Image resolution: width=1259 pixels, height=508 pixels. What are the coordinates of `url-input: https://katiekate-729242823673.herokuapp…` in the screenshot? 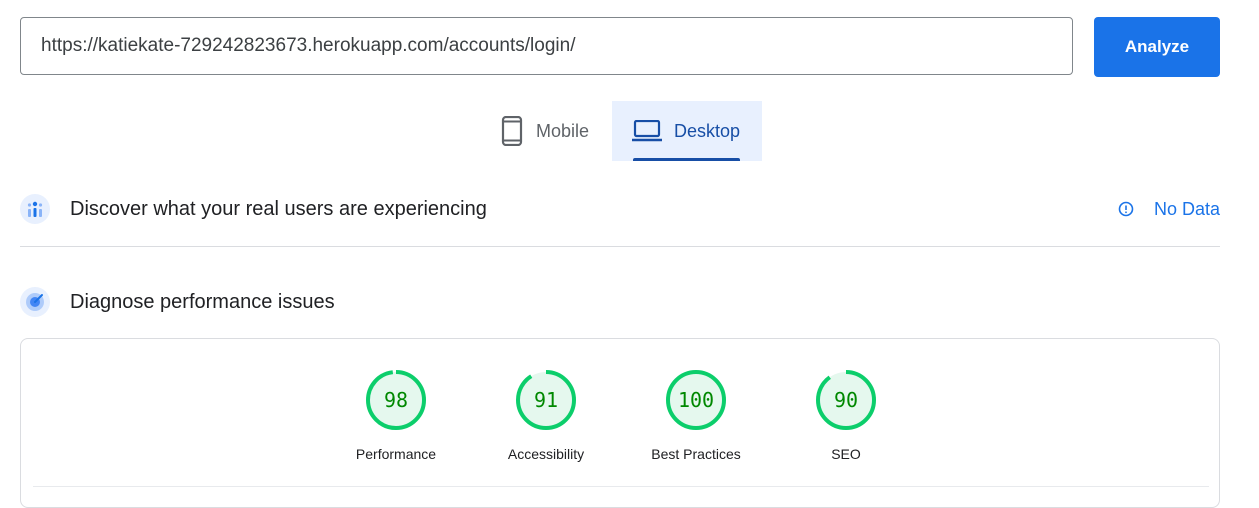 It's located at (546, 46).